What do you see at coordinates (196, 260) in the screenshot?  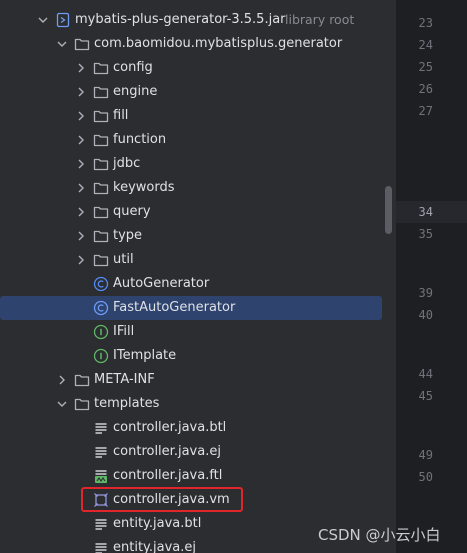 I see `tree-row-folder: util` at bounding box center [196, 260].